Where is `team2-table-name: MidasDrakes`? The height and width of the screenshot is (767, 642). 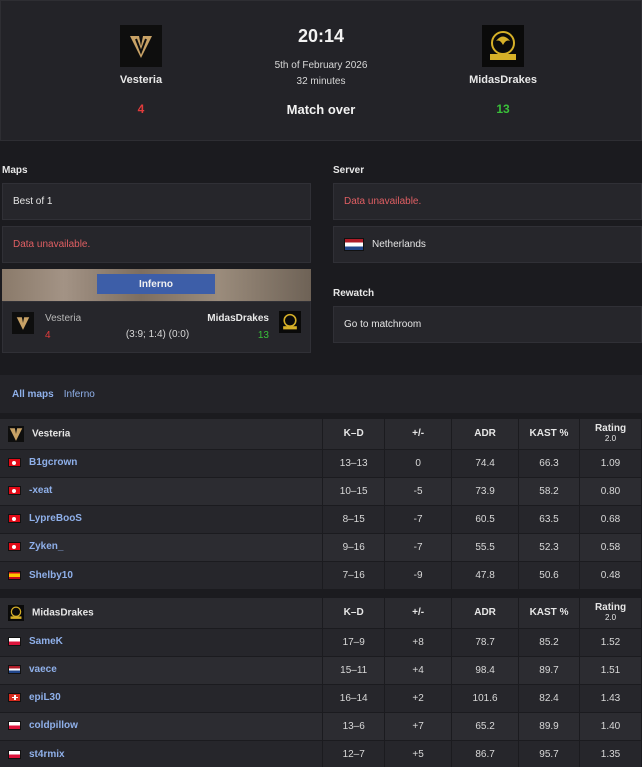
team2-table-name: MidasDrakes is located at coordinates (63, 612).